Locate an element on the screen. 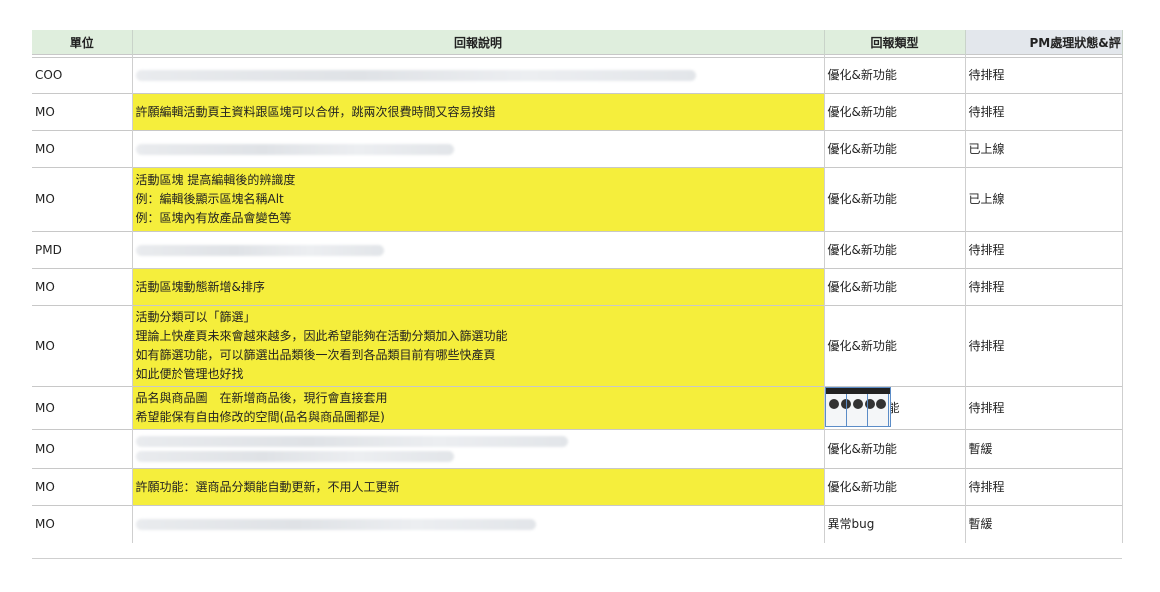 The height and width of the screenshot is (592, 1160). description-line: 活動分類可以「篩選」 is located at coordinates (195, 317).